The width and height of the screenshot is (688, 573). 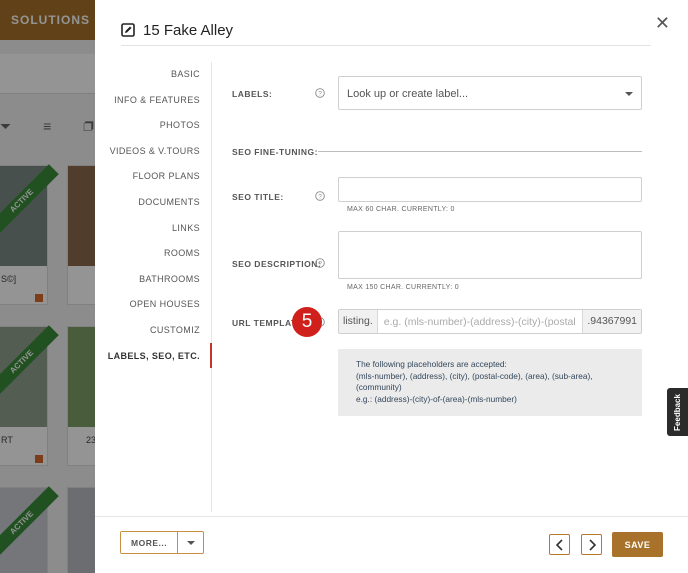 What do you see at coordinates (153, 305) in the screenshot?
I see `nav-item-open-houses: OPEN HOUSES` at bounding box center [153, 305].